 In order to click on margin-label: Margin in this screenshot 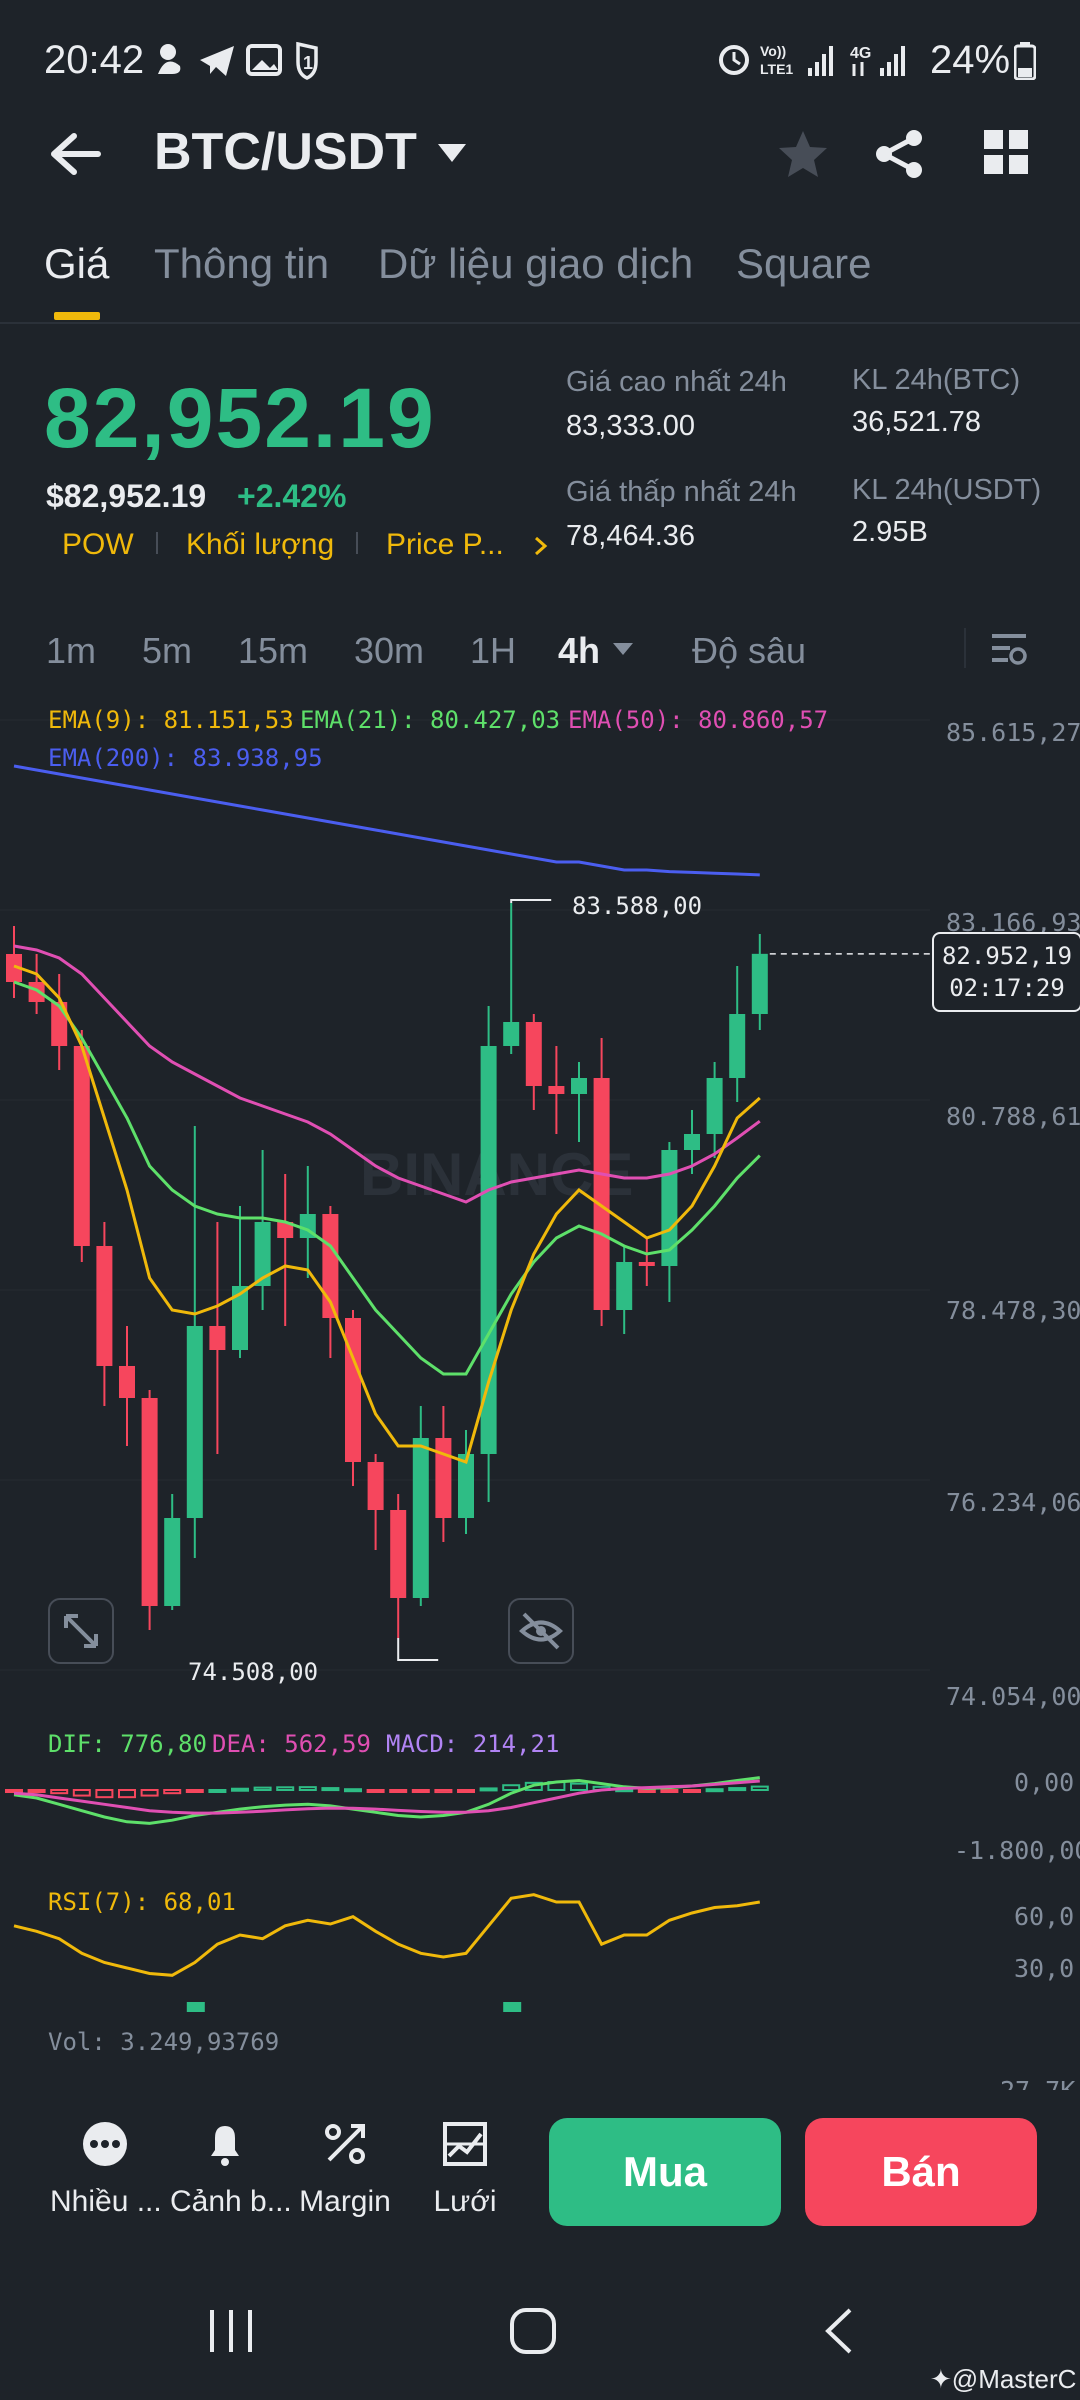, I will do `click(345, 2201)`.